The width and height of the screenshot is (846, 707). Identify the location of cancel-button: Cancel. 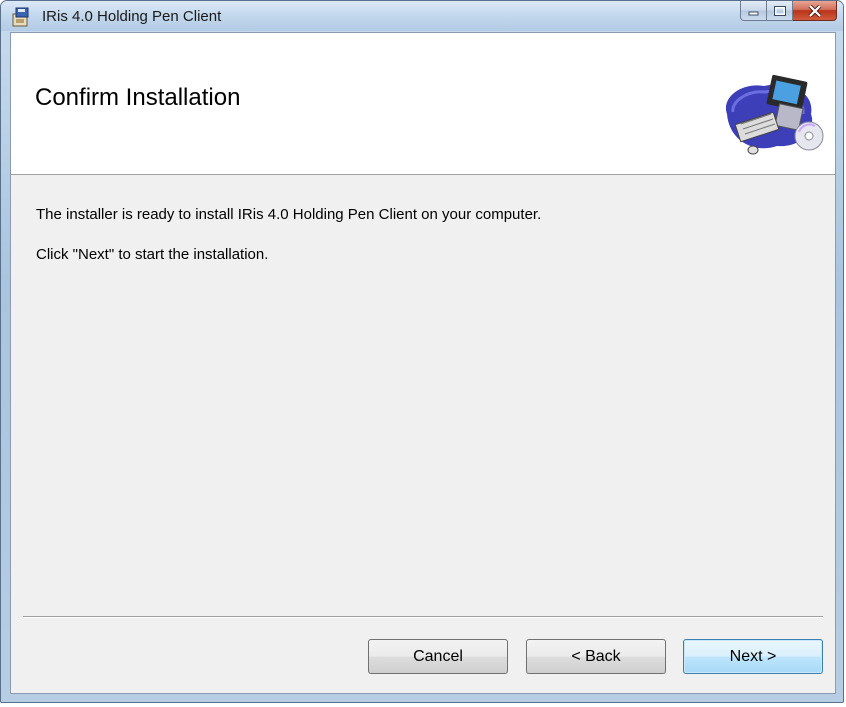
(438, 656).